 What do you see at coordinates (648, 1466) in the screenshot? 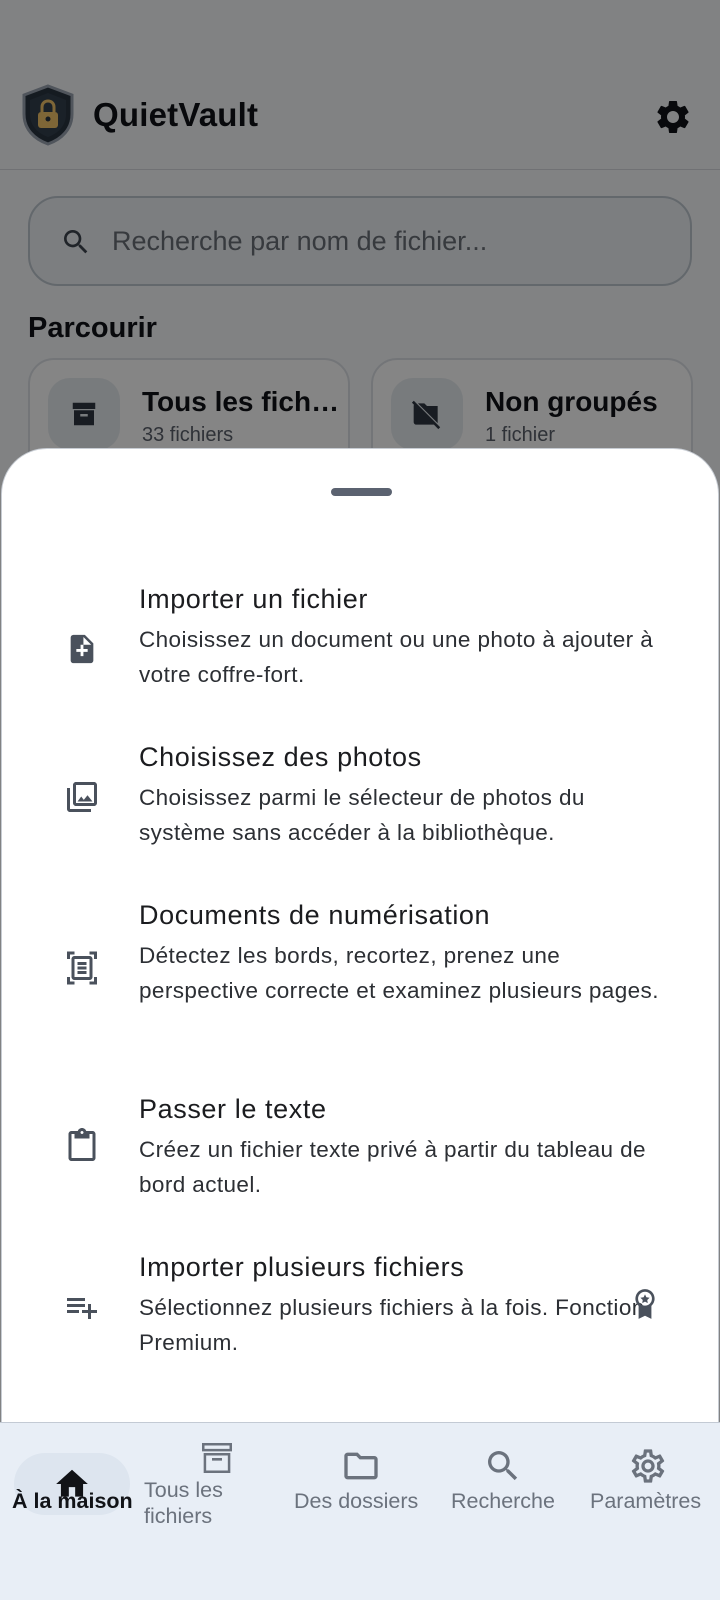
I see `settings-icon` at bounding box center [648, 1466].